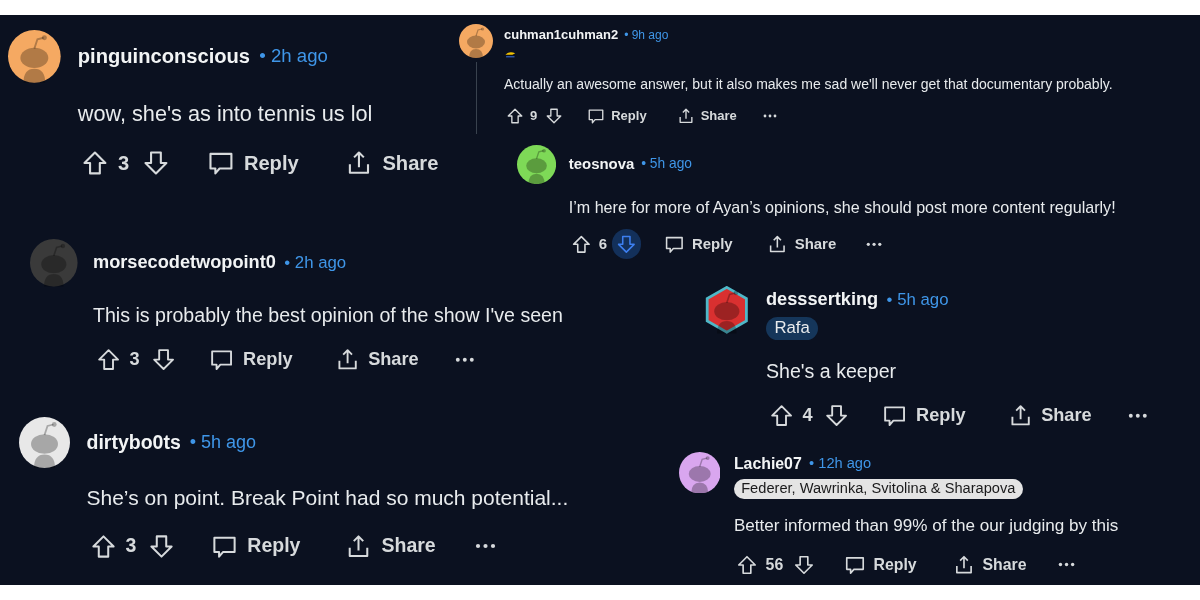 This screenshot has height=600, width=1200. I want to click on username: dirtybo0ts, so click(133, 442).